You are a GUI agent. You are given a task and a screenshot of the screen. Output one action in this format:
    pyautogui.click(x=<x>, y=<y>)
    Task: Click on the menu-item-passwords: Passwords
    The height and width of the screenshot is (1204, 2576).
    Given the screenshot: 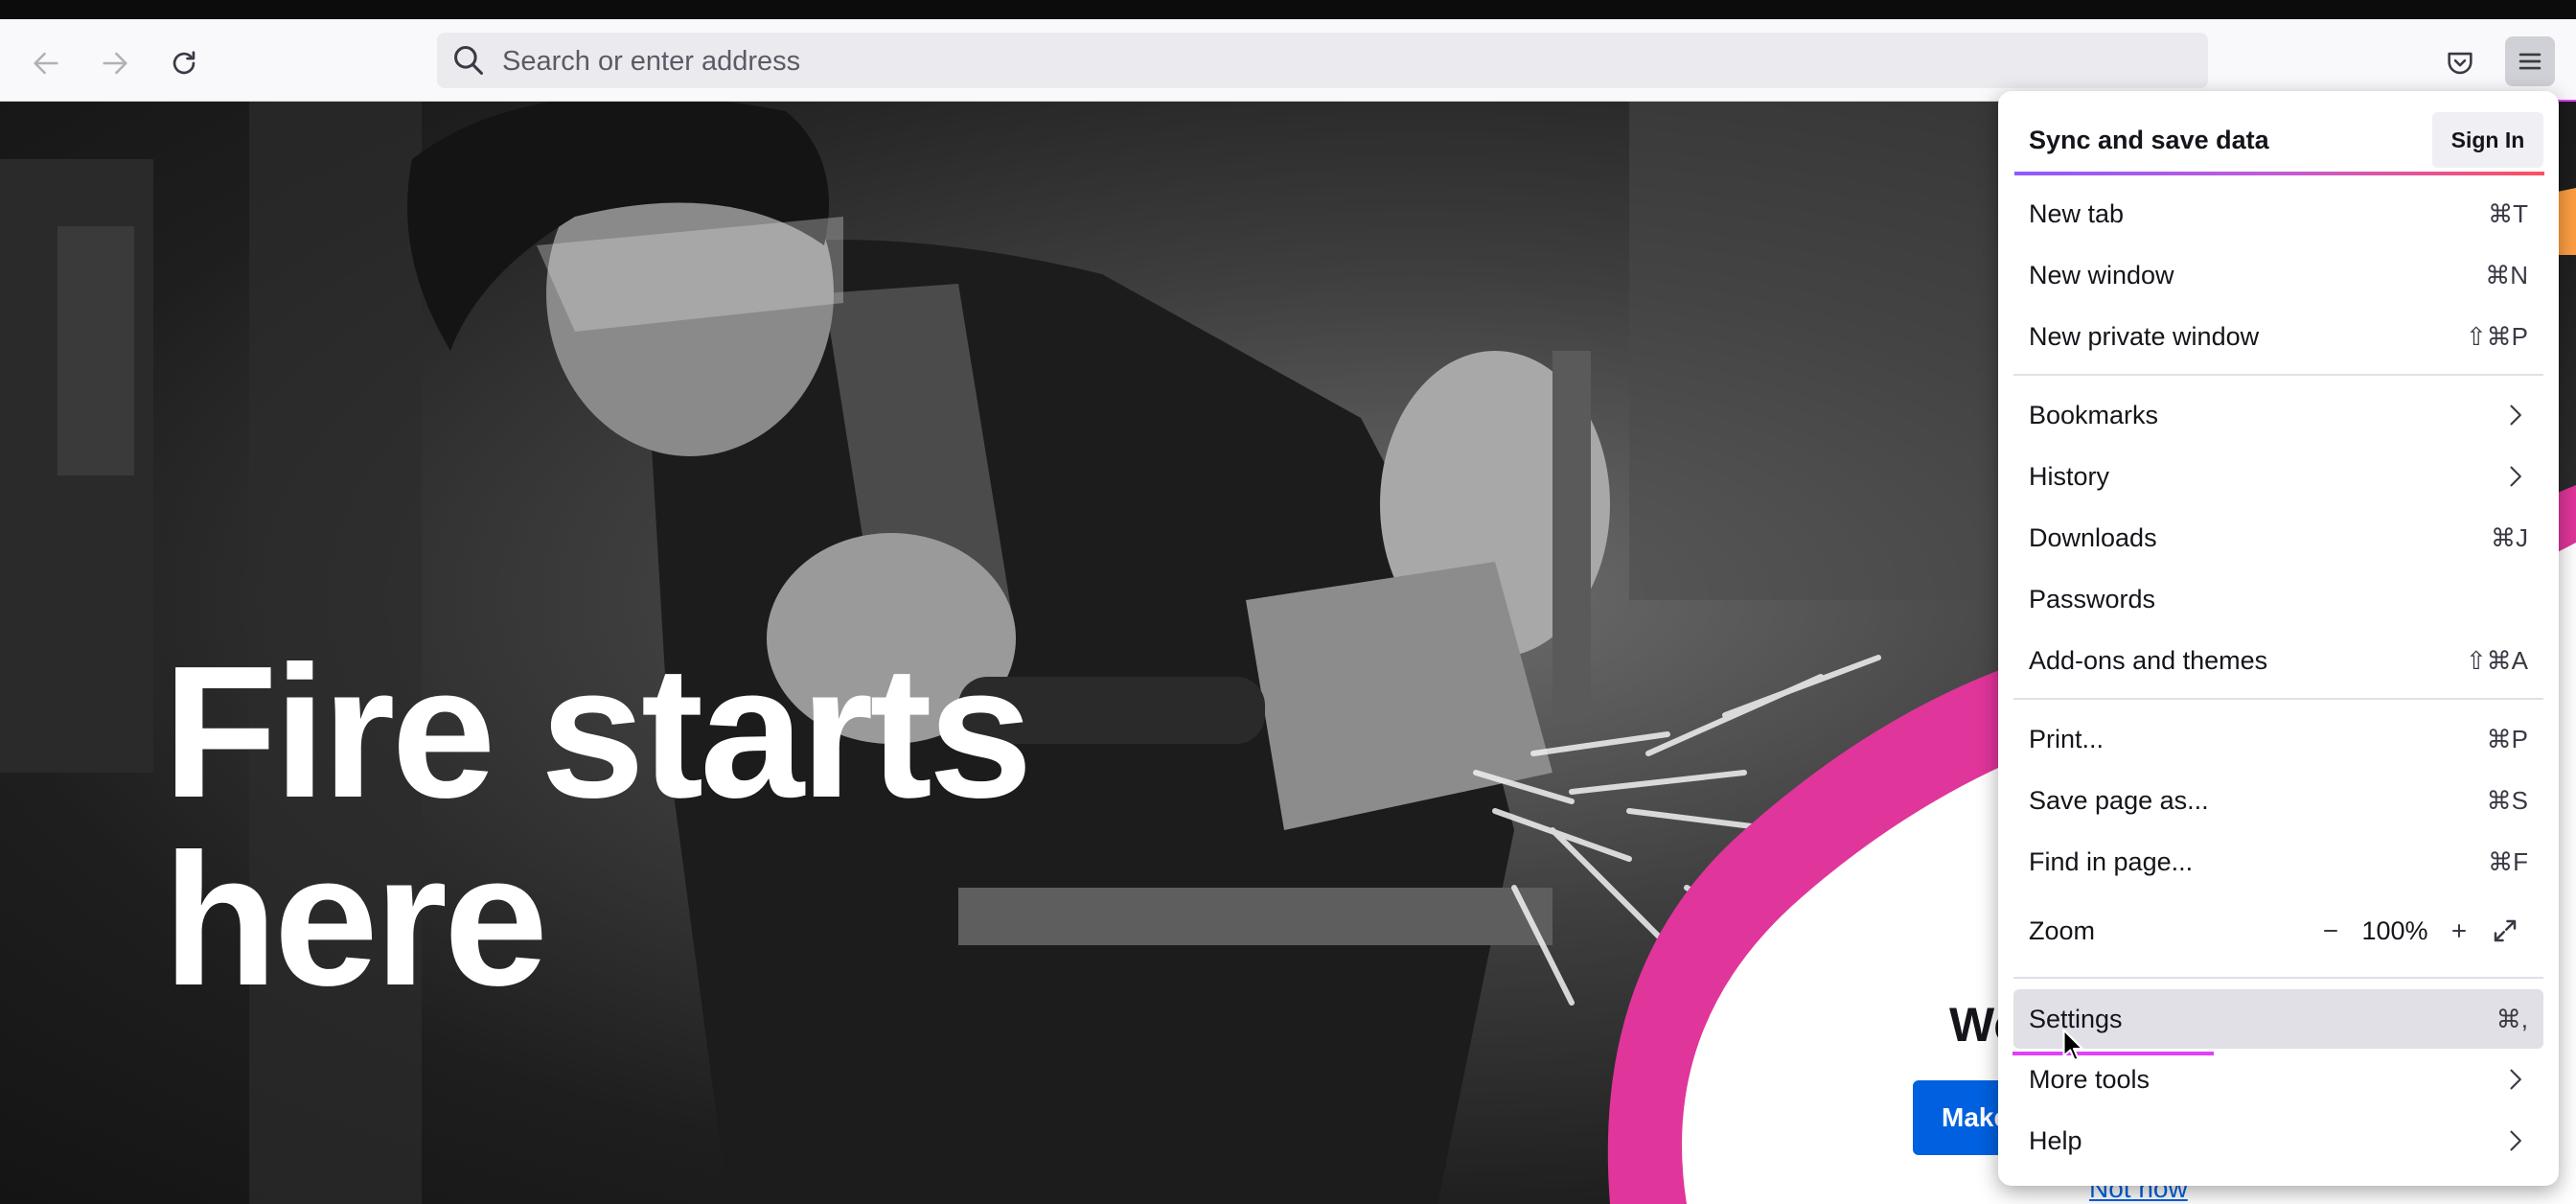 What is the action you would take?
    pyautogui.click(x=2278, y=599)
    